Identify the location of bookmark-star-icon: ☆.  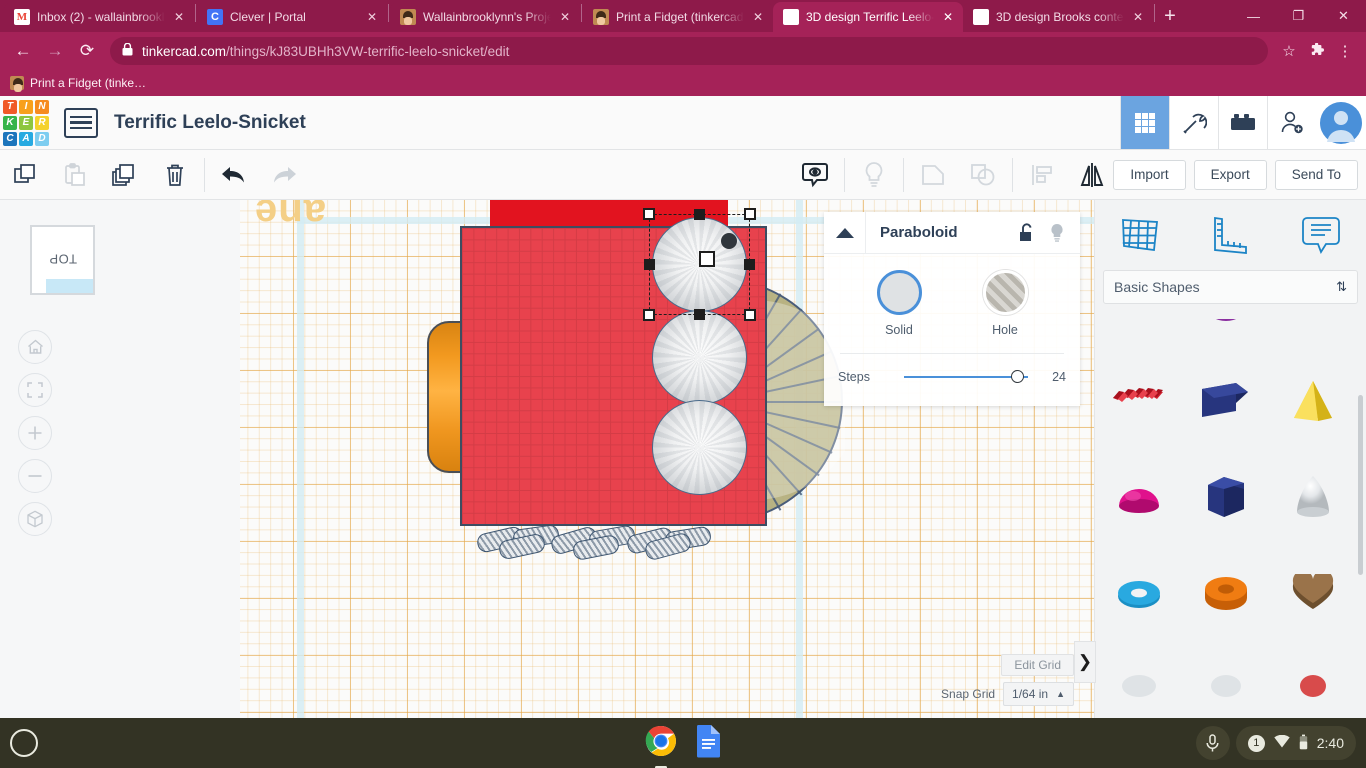
(1289, 51).